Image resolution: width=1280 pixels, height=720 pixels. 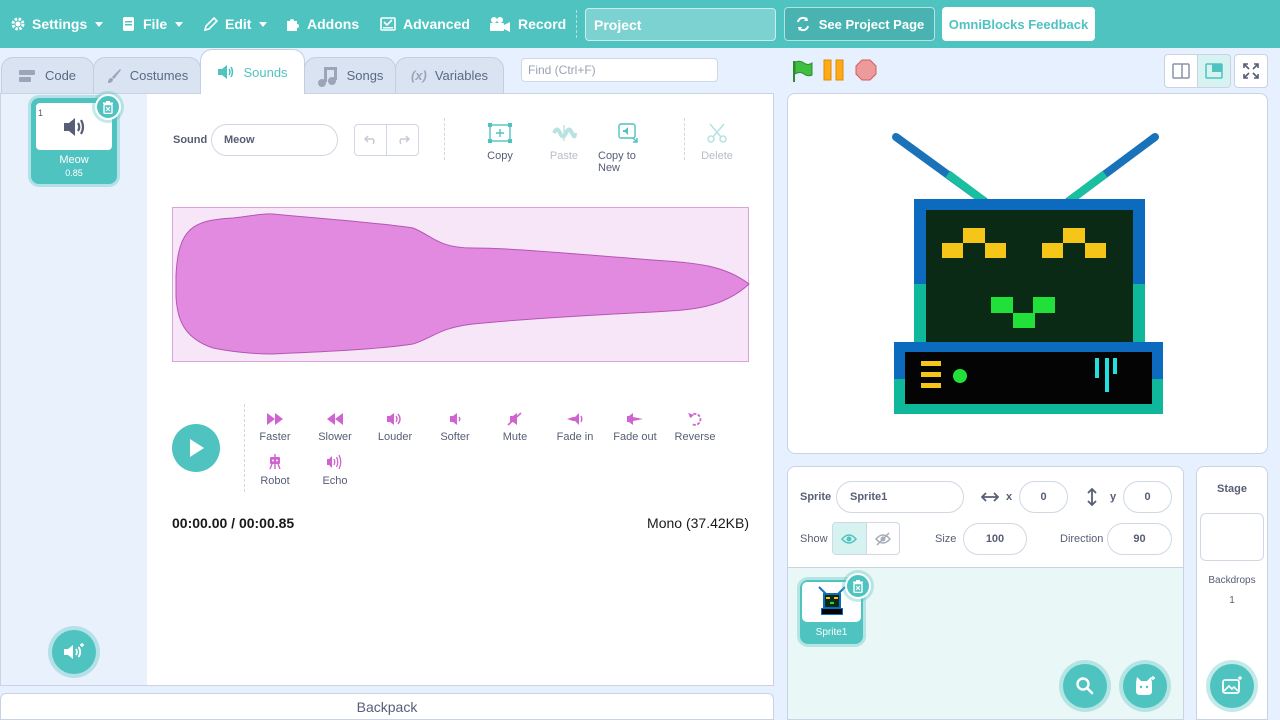 I want to click on project-title-input: Project, so click(x=680, y=24).